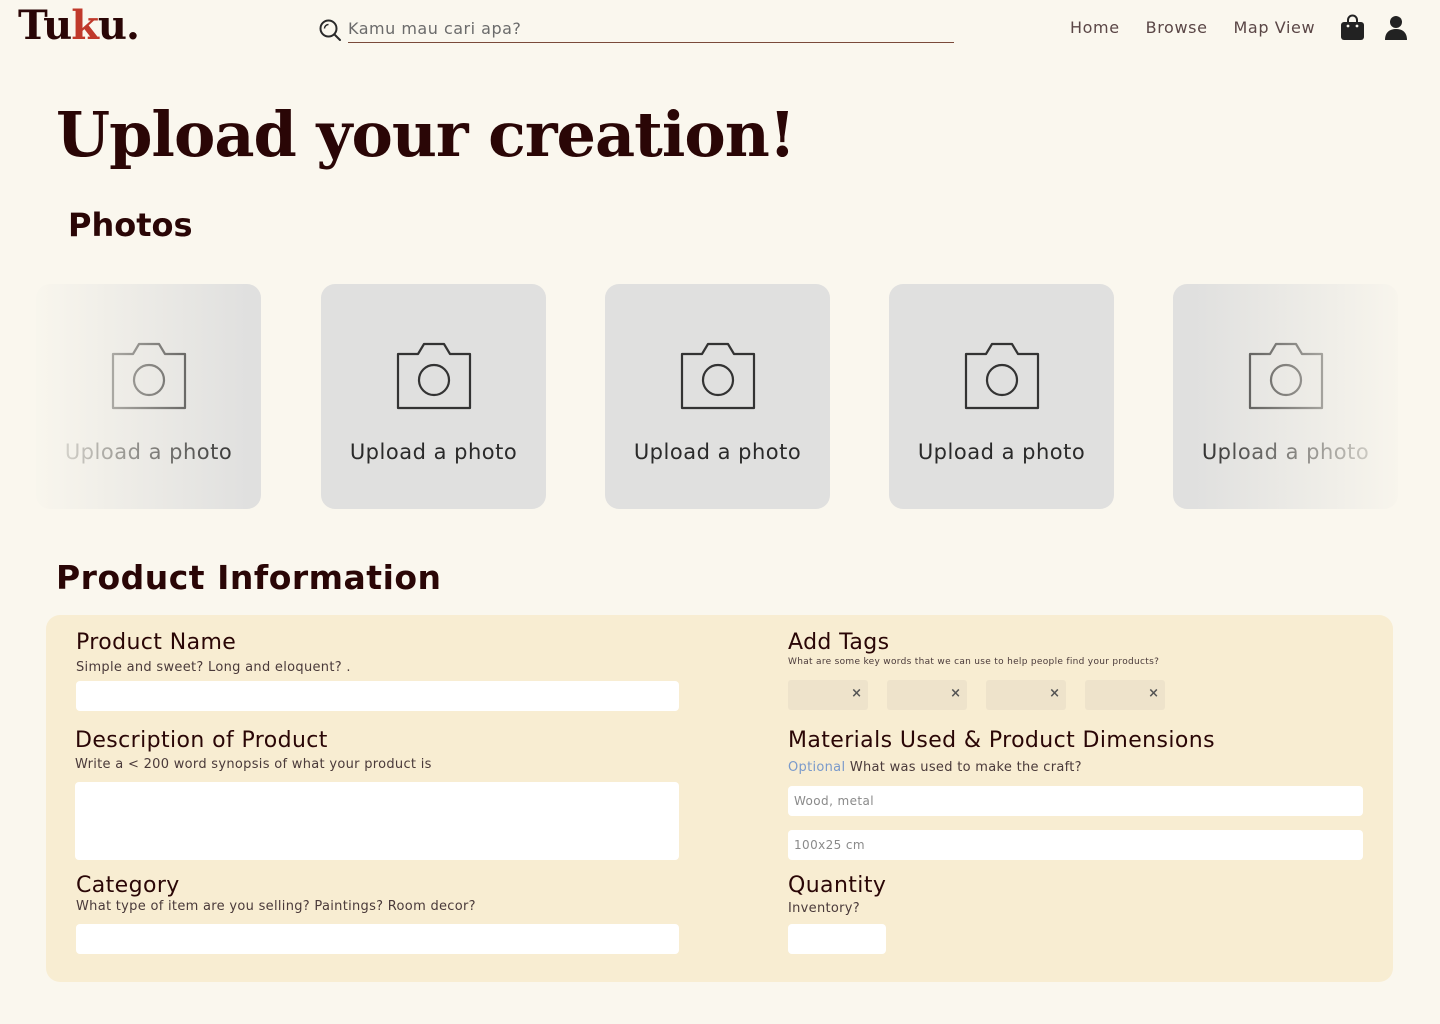  What do you see at coordinates (377, 696) in the screenshot?
I see `product-name-input` at bounding box center [377, 696].